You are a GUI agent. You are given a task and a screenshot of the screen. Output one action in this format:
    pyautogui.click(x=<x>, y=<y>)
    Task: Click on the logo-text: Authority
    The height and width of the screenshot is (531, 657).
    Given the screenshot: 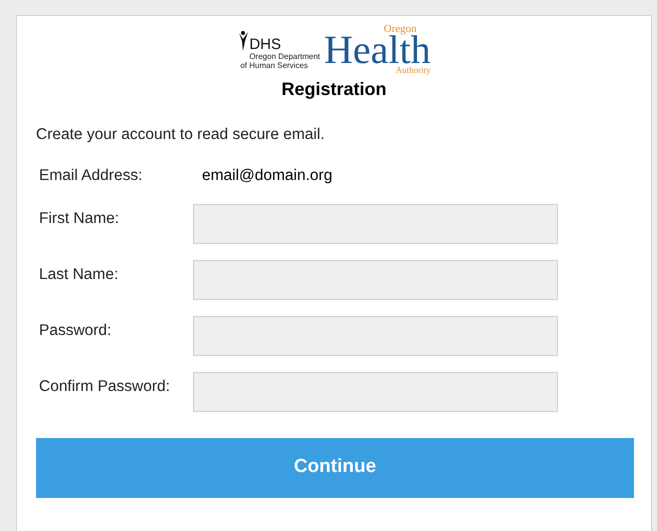 What is the action you would take?
    pyautogui.click(x=413, y=70)
    